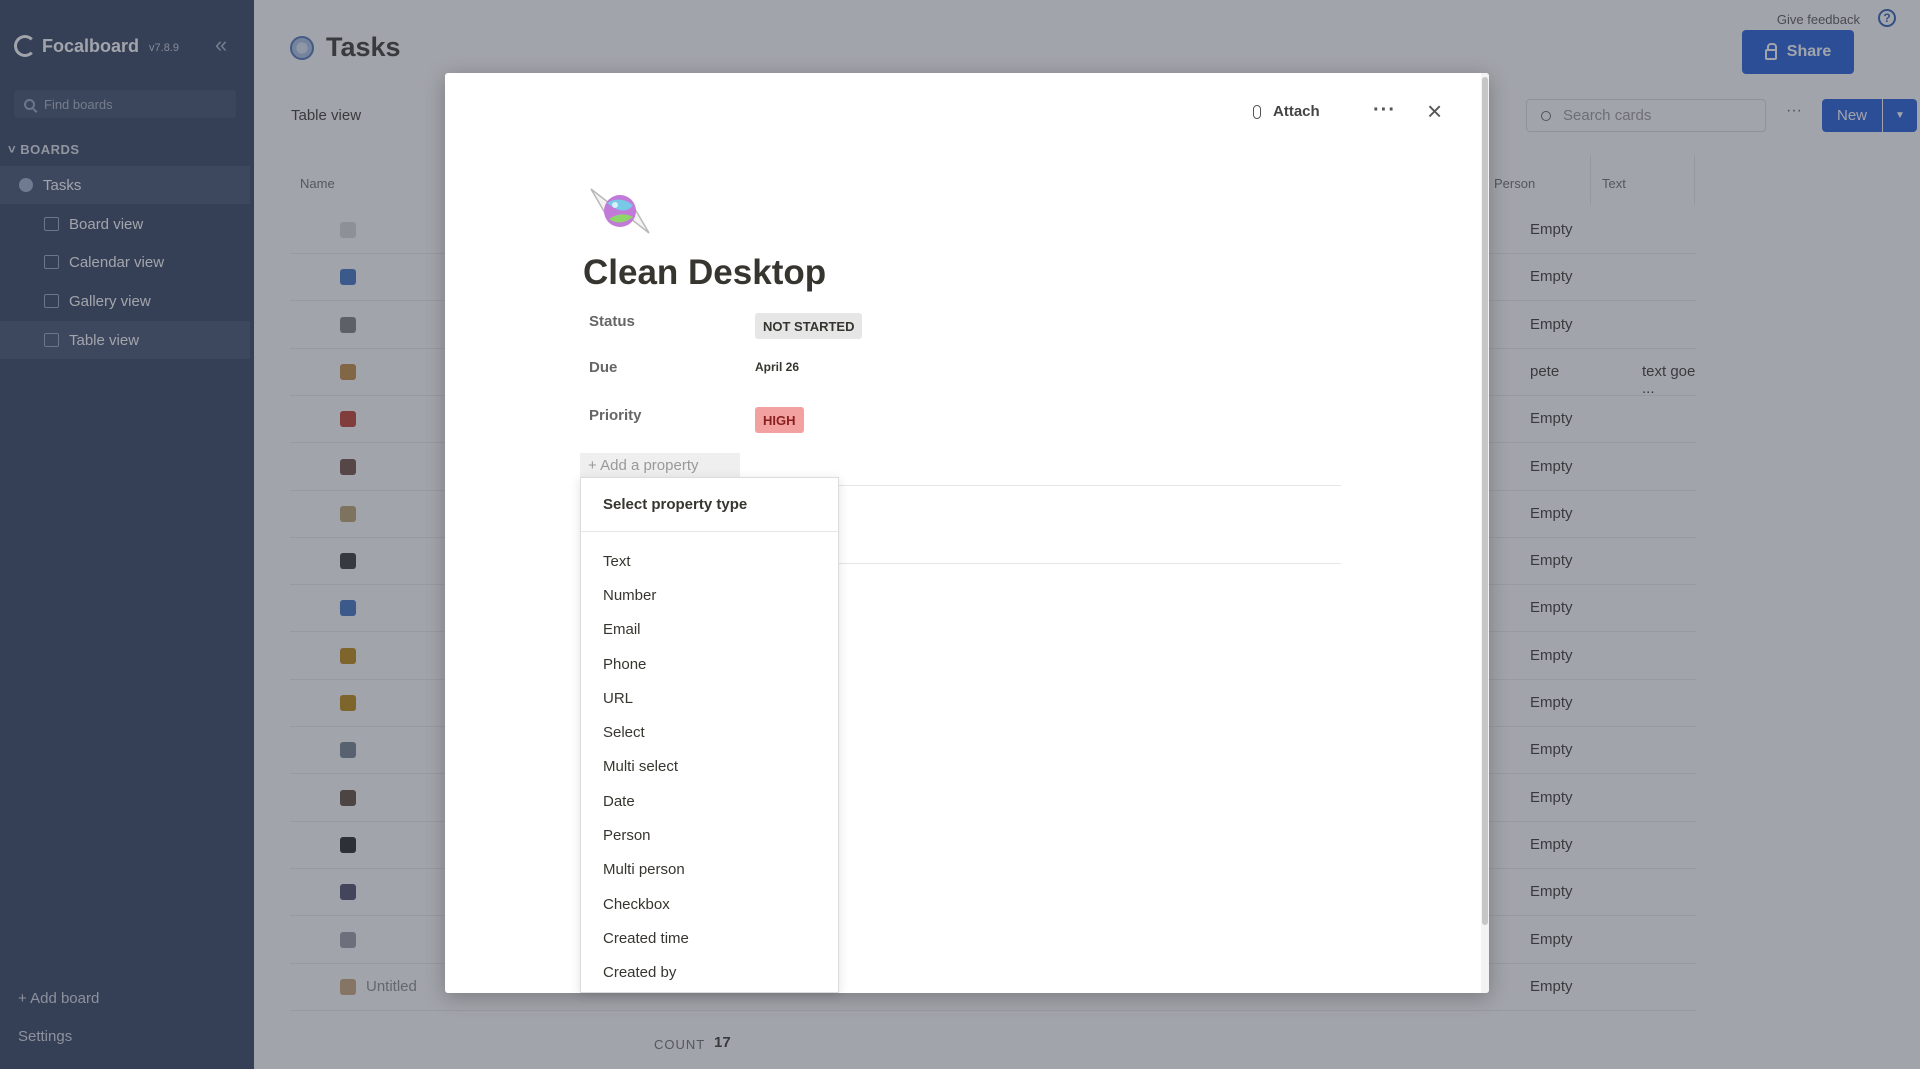 The image size is (1920, 1069). Describe the element at coordinates (709, 767) in the screenshot. I see `menu-item-multi-select: Multi select` at that location.